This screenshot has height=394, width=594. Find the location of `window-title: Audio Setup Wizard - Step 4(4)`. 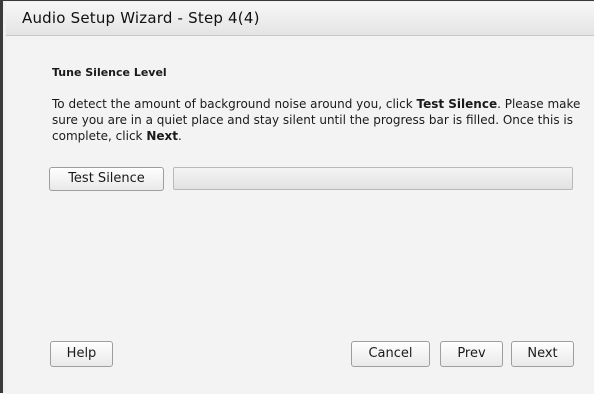

window-title: Audio Setup Wizard - Step 4(4) is located at coordinates (141, 18).